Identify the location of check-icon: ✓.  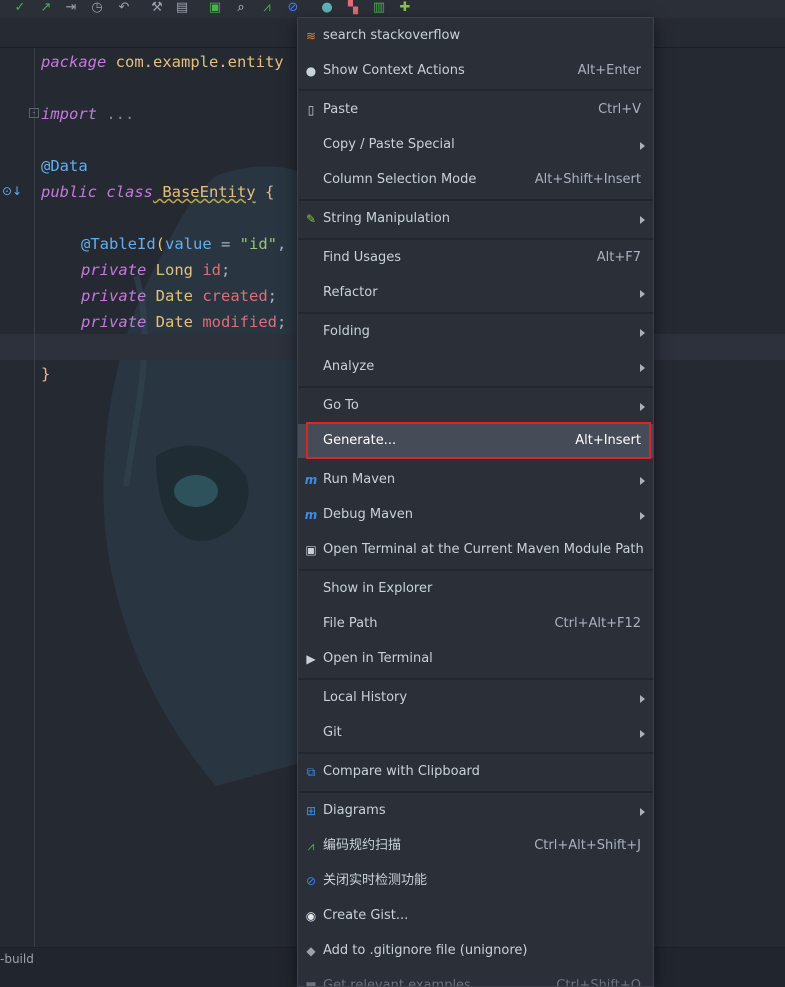
(20, 8).